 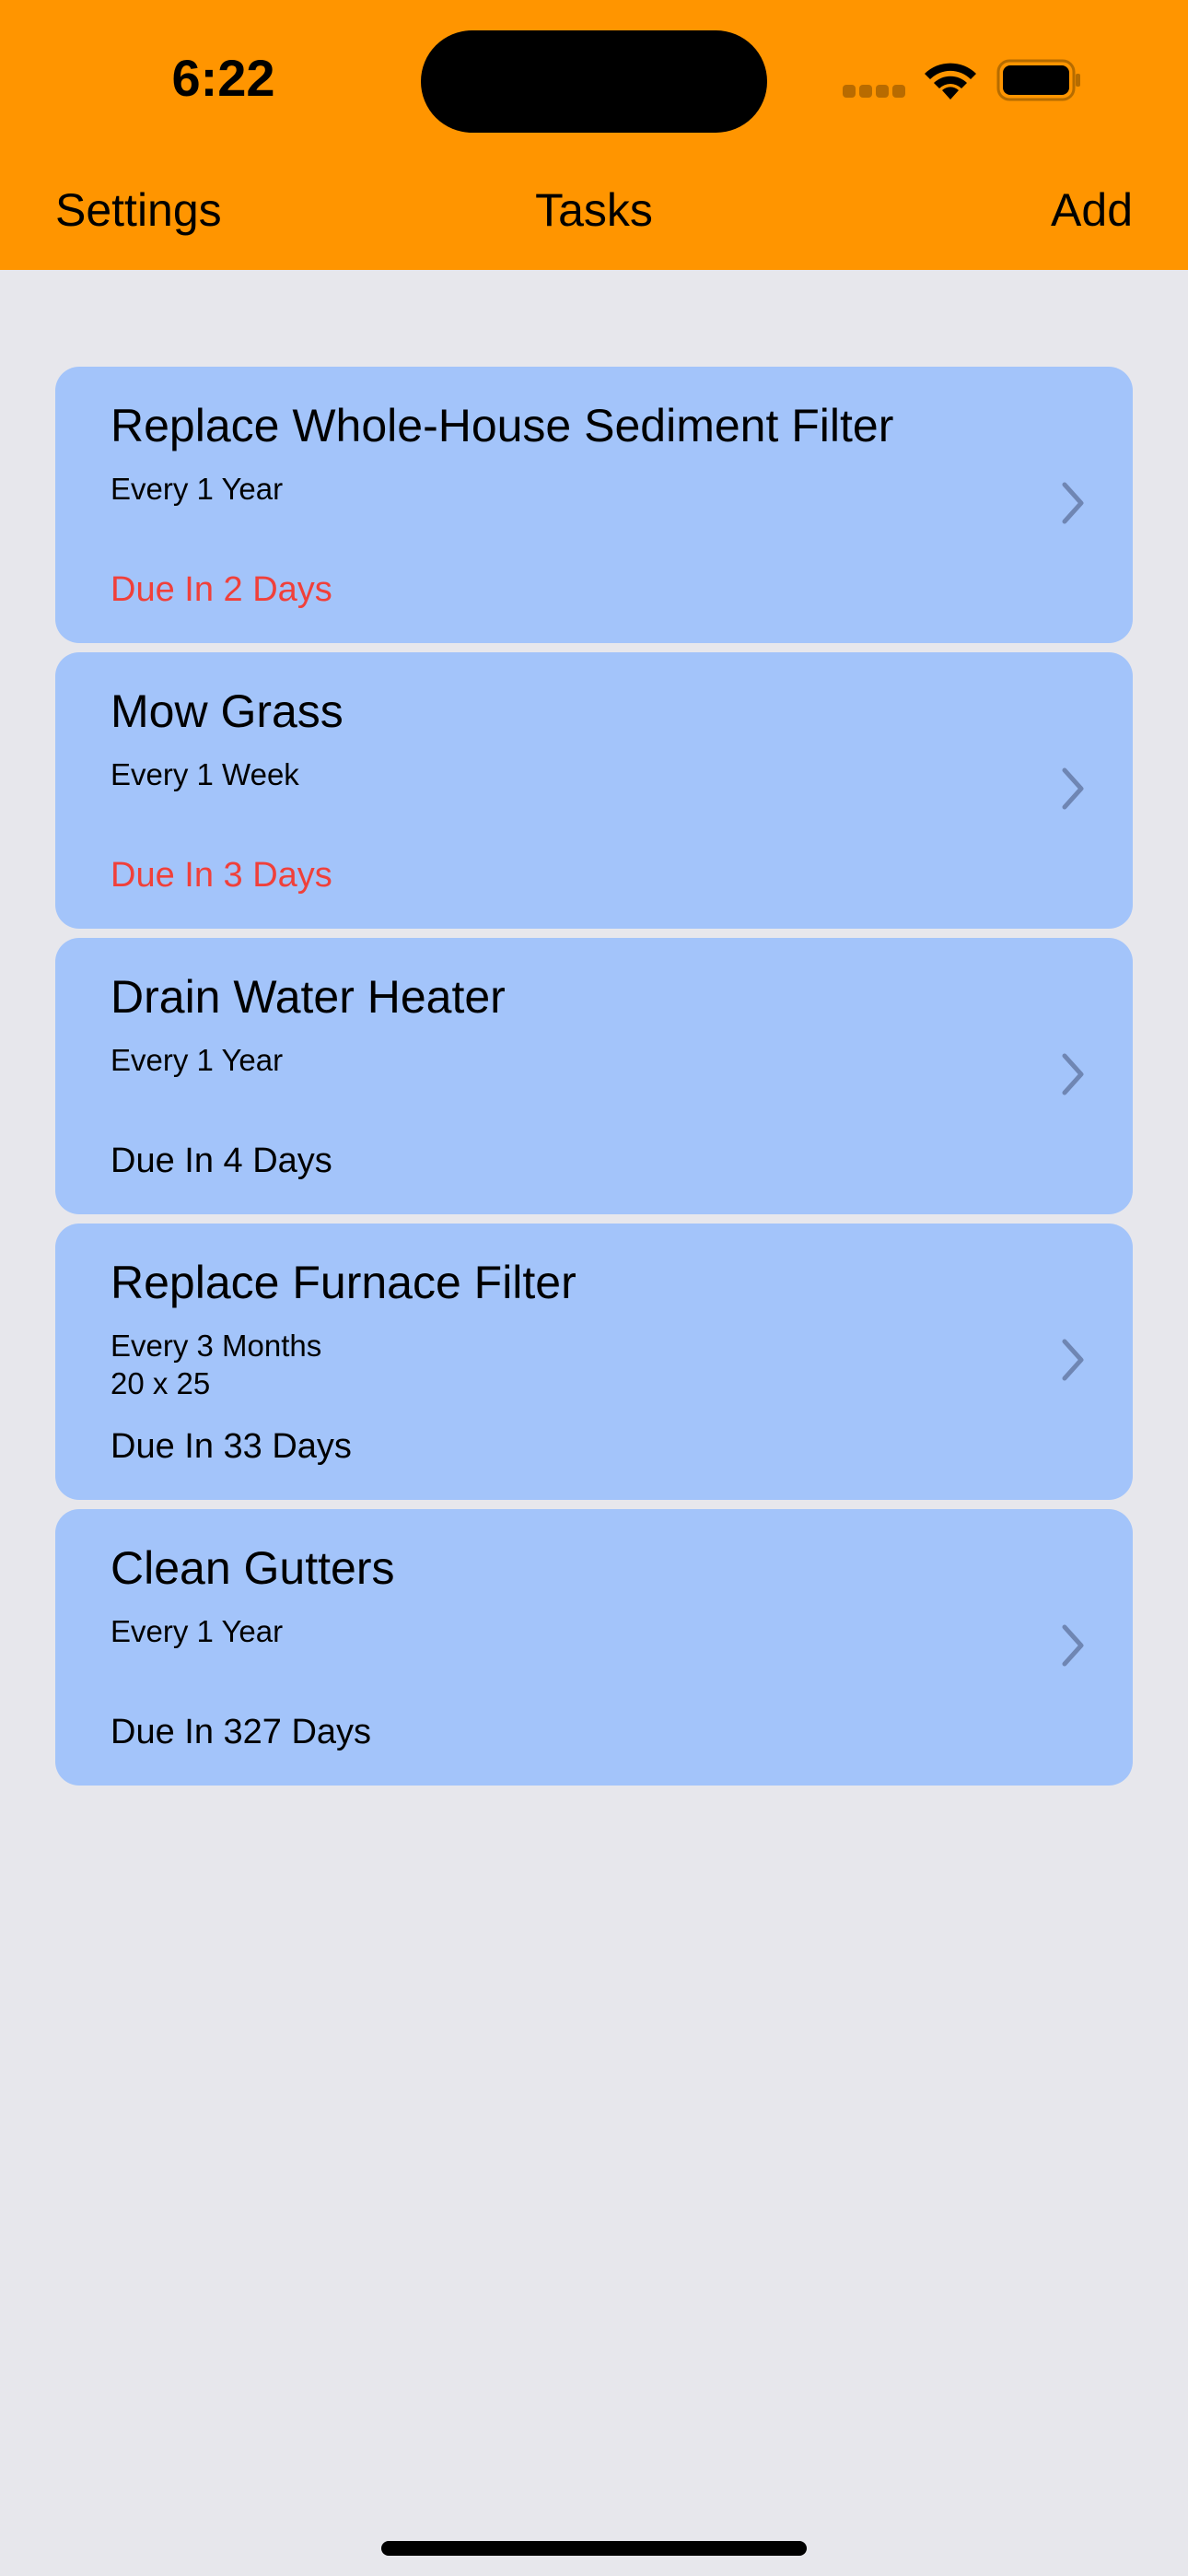 I want to click on task-title: Drain Water Heater, so click(x=308, y=997).